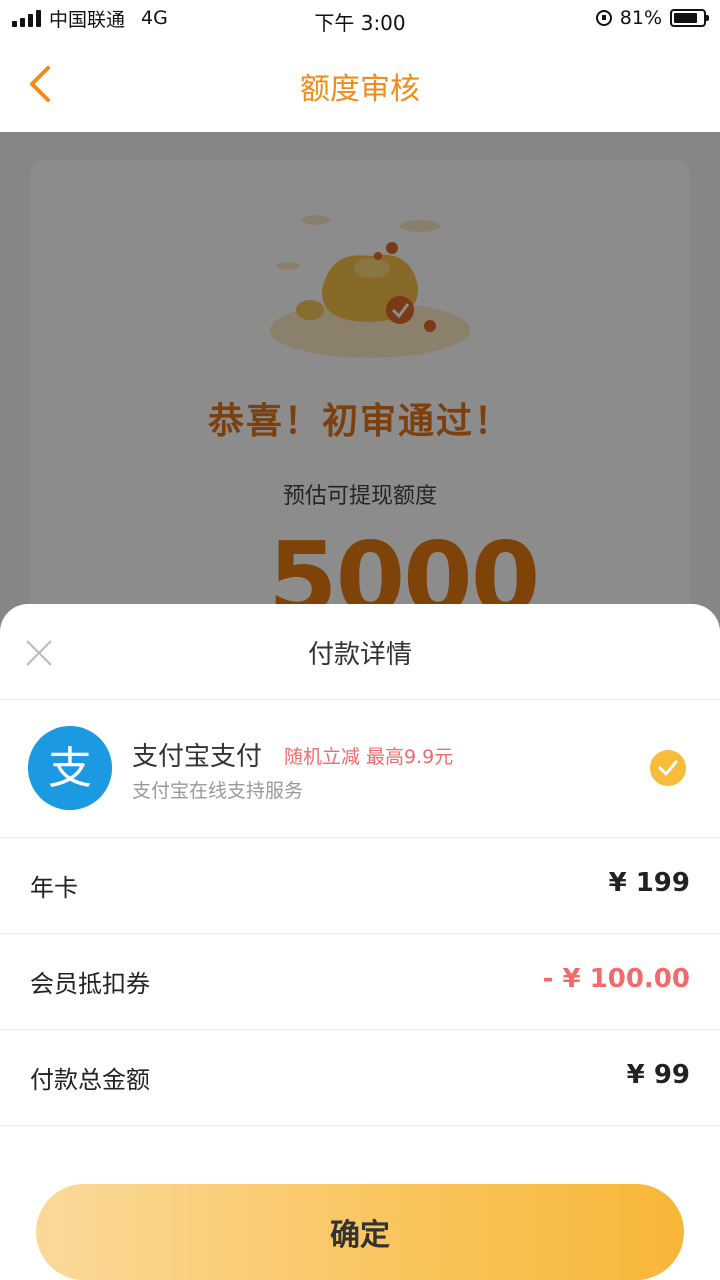 The image size is (720, 1280). What do you see at coordinates (54, 888) in the screenshot?
I see `line-item-label: 年卡` at bounding box center [54, 888].